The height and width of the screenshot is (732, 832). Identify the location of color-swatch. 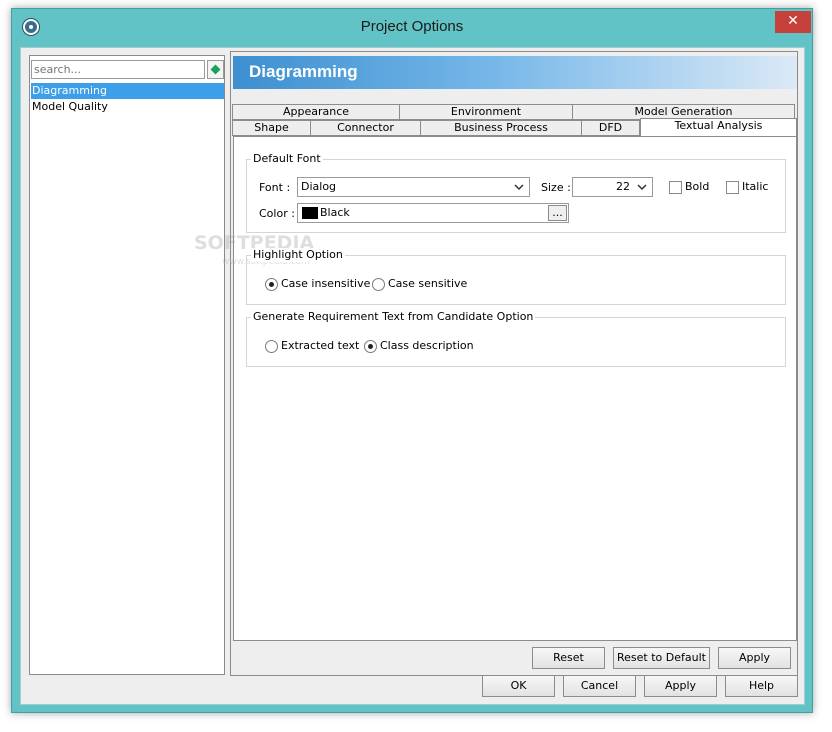
(310, 213).